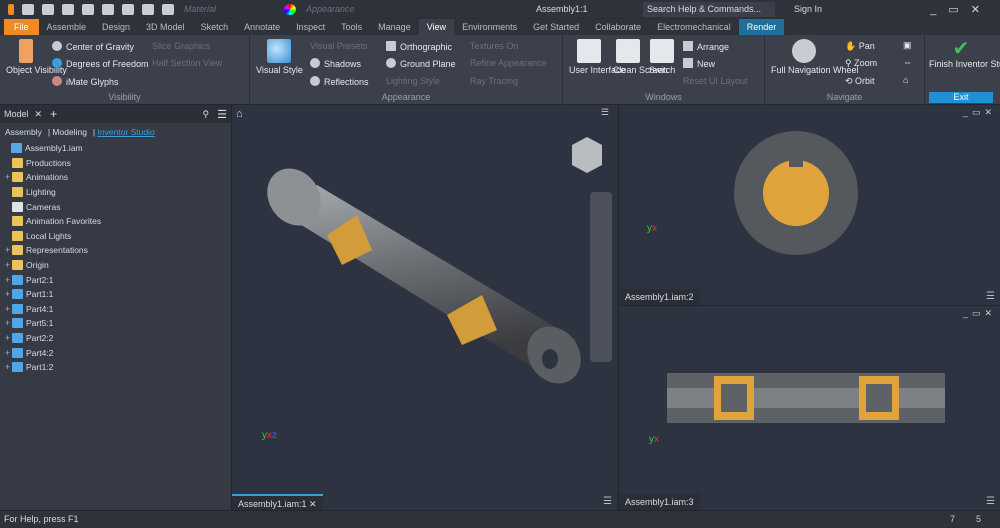  Describe the element at coordinates (85, 81) in the screenshot. I see `imate-glyphs-button: iMate Glyphs` at that location.